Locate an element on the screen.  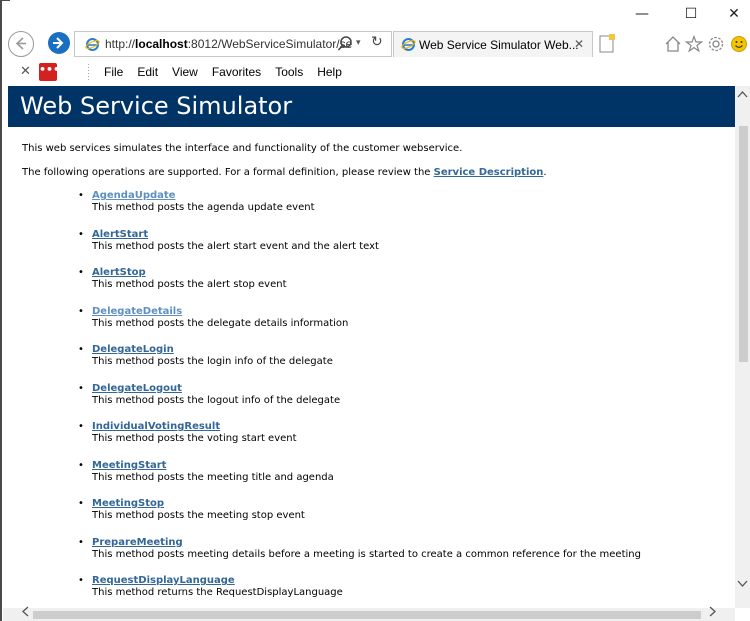
close-window-button: ✕ is located at coordinates (734, 14).